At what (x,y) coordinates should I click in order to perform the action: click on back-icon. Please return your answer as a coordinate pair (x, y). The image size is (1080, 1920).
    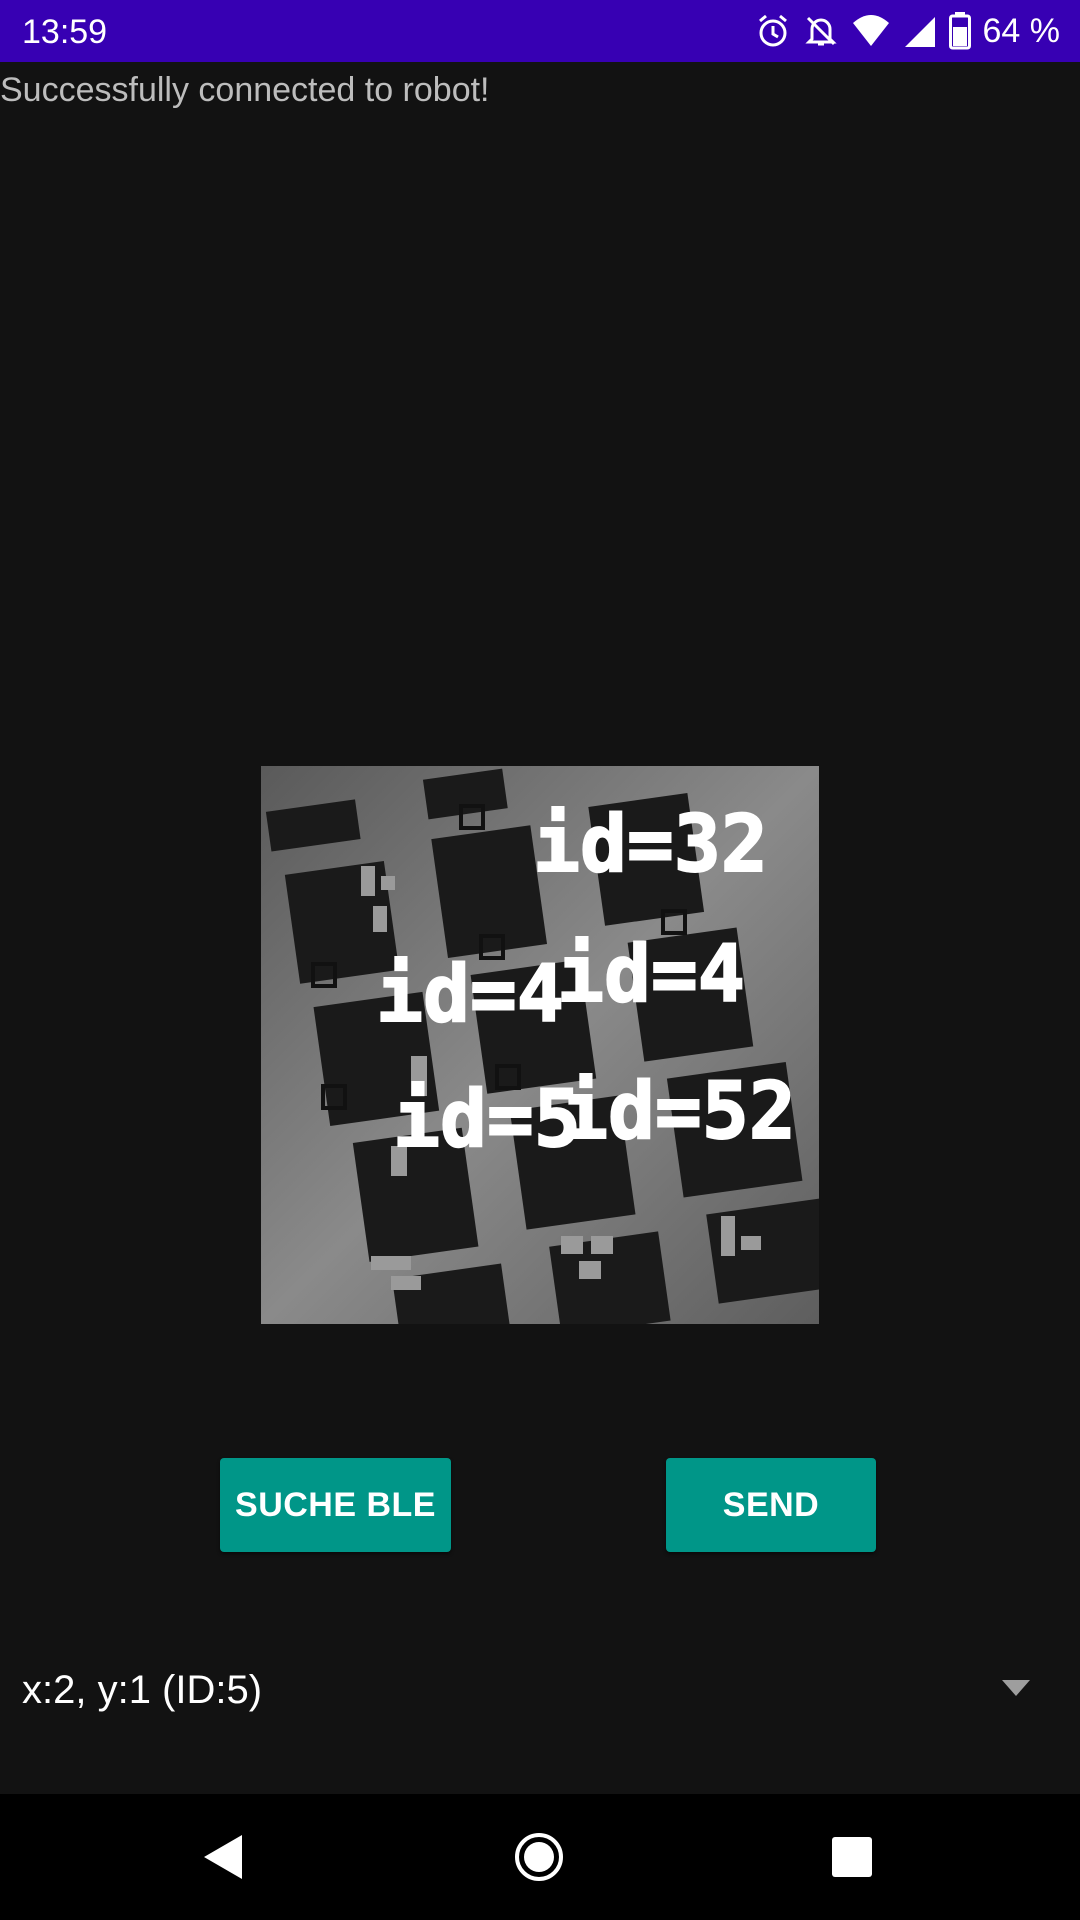
    Looking at the image, I should click on (224, 1857).